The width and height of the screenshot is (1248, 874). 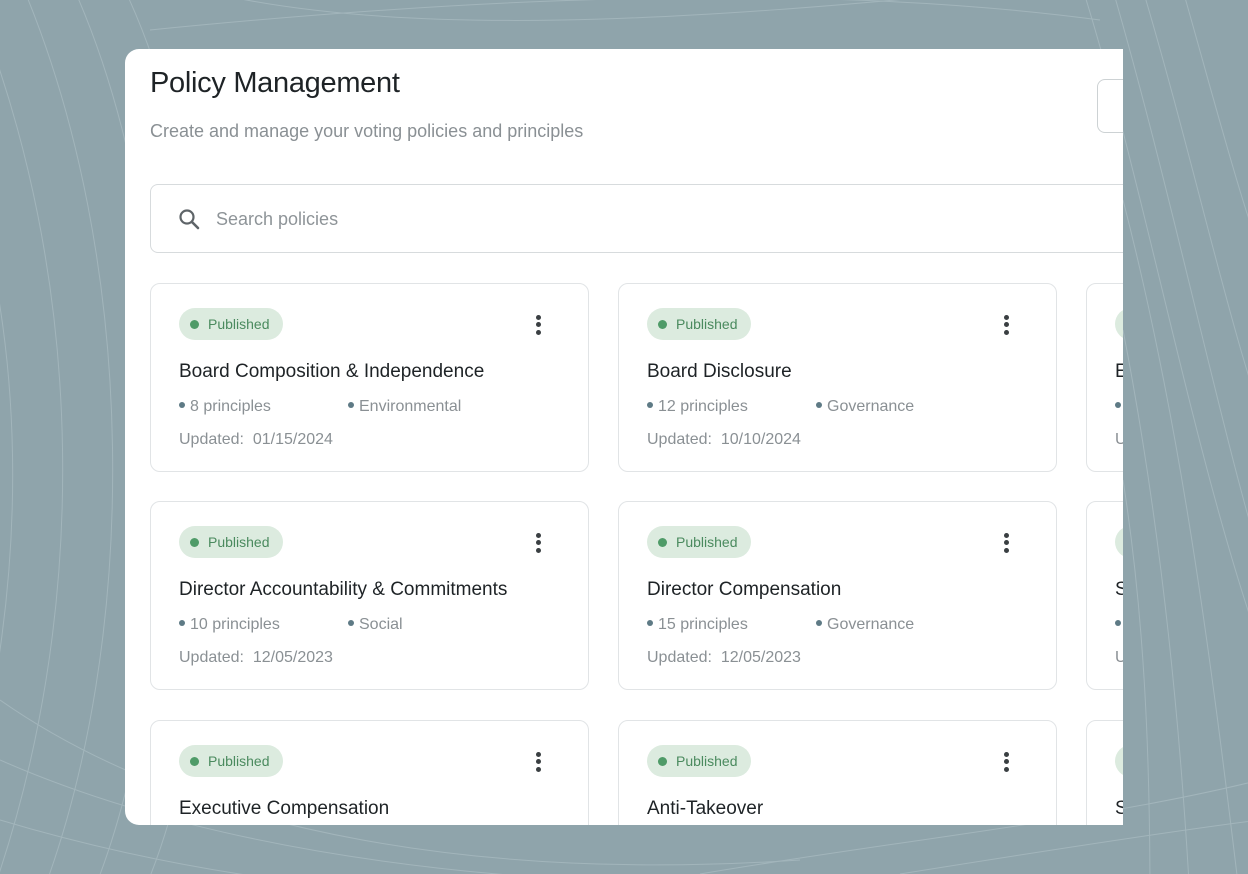 What do you see at coordinates (1104, 377) in the screenshot?
I see `policy-card-partial: E U` at bounding box center [1104, 377].